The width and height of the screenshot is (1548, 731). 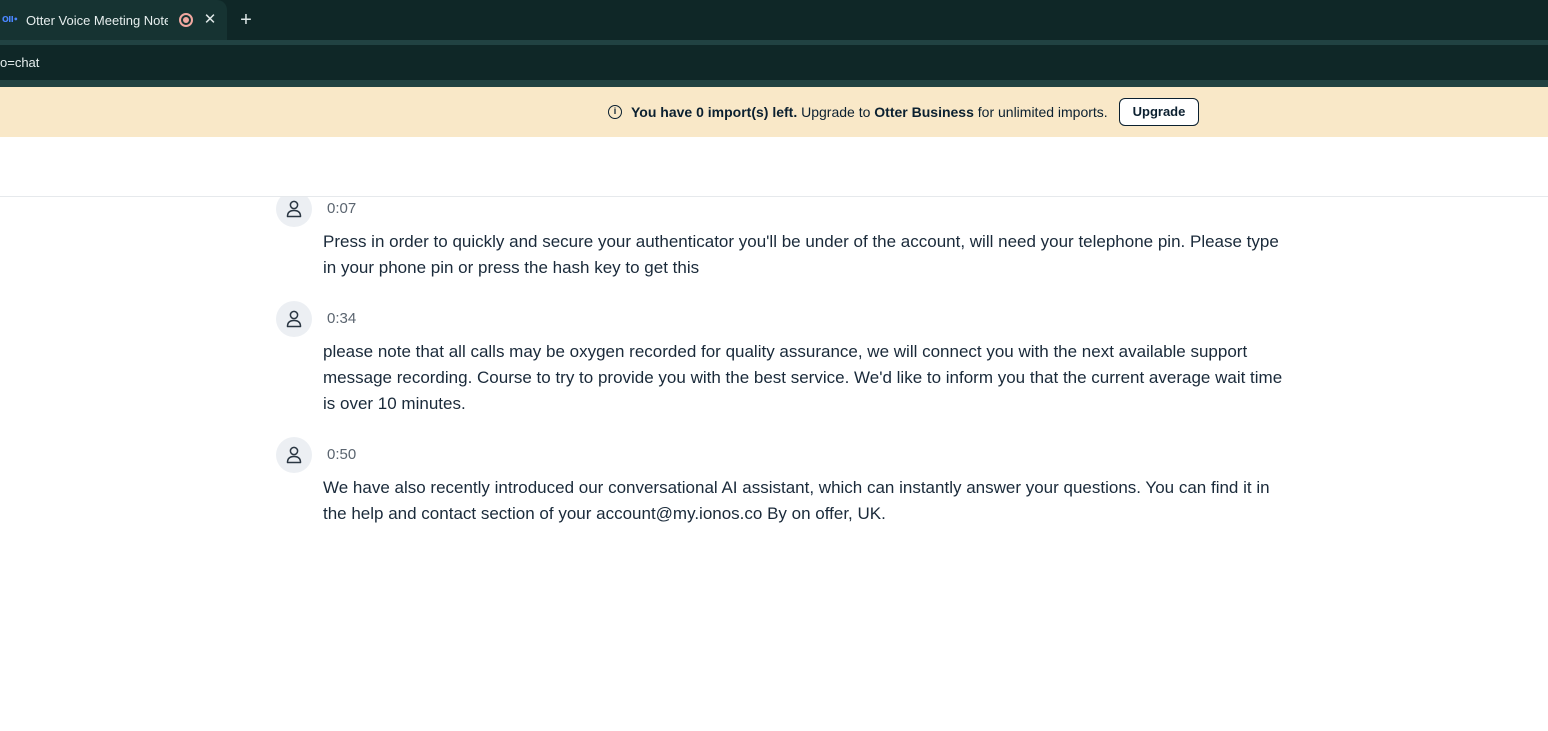 I want to click on banner-suffix: for unlimited imports., so click(x=1040, y=112).